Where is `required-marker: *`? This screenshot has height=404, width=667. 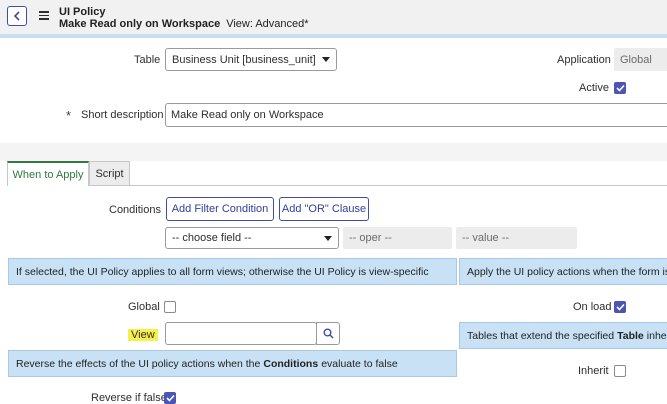 required-marker: * is located at coordinates (69, 115).